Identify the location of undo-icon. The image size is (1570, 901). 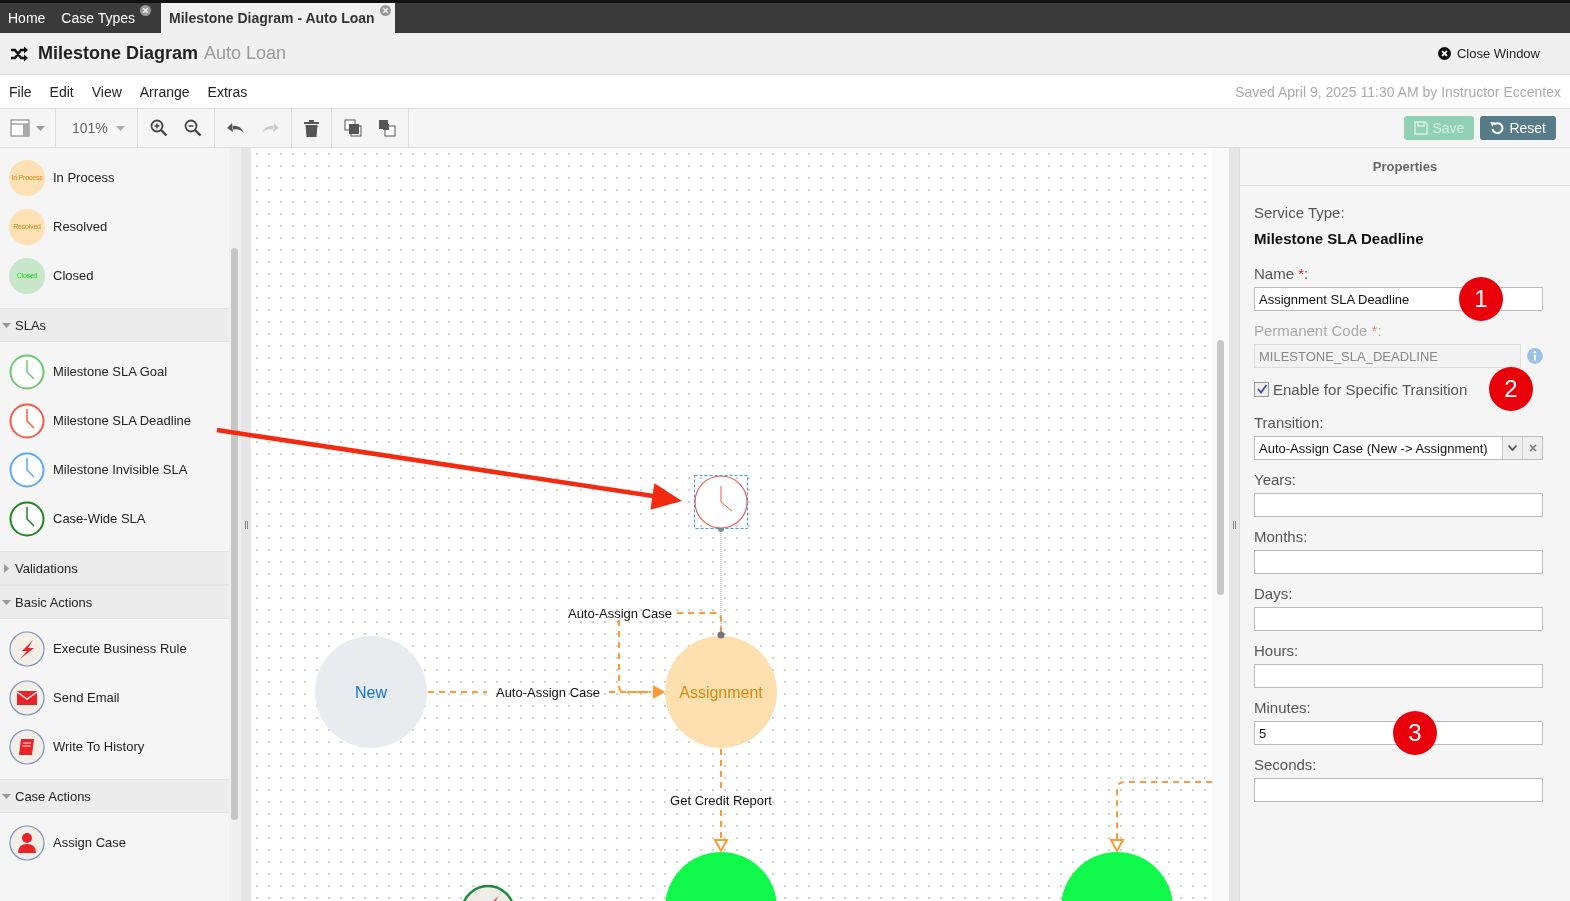
(235, 128).